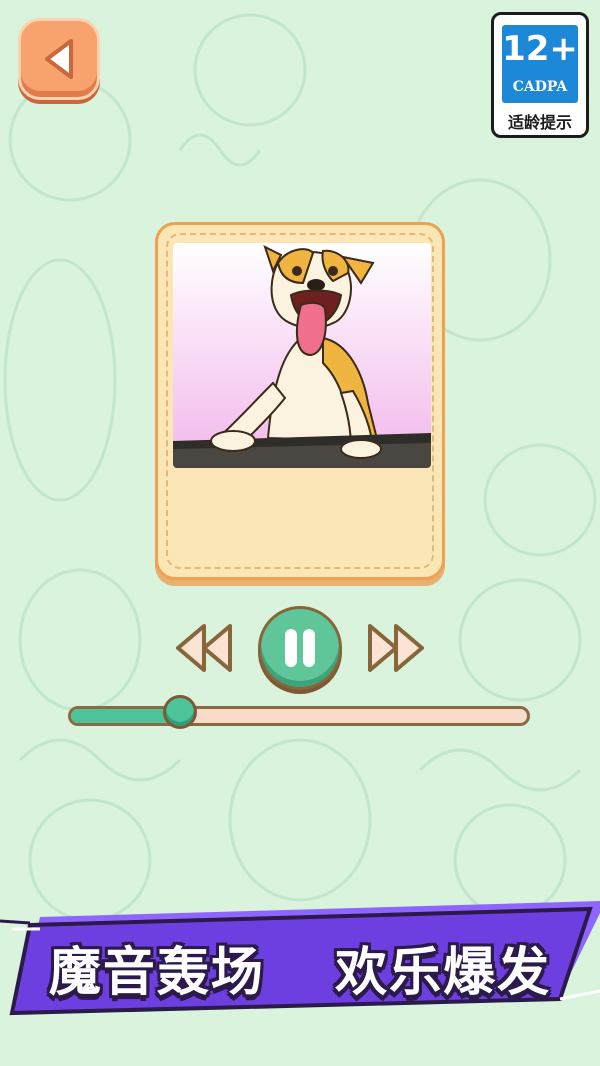 The height and width of the screenshot is (1066, 600). What do you see at coordinates (540, 87) in the screenshot?
I see `age-rating-org: CADPA` at bounding box center [540, 87].